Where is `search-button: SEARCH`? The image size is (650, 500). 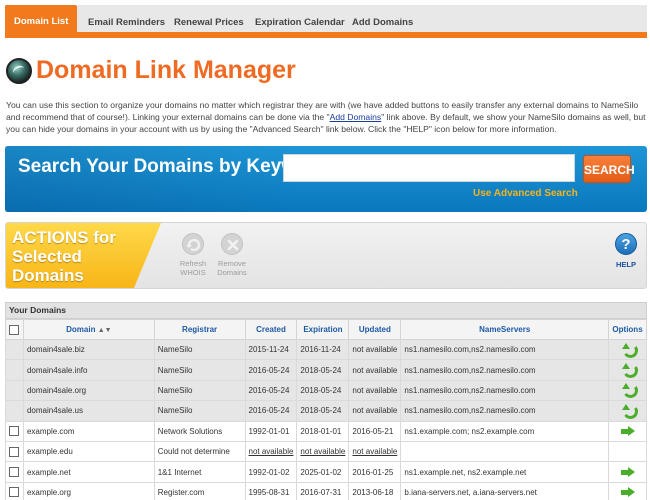 search-button: SEARCH is located at coordinates (609, 169).